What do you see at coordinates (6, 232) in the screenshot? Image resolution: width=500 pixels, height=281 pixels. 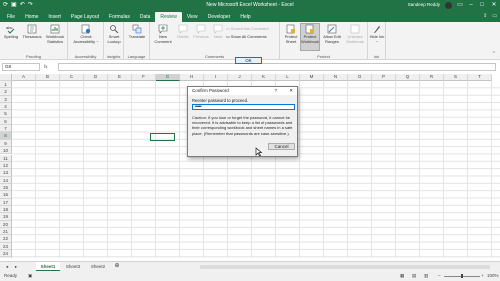 I see `row-header-21: 21` at bounding box center [6, 232].